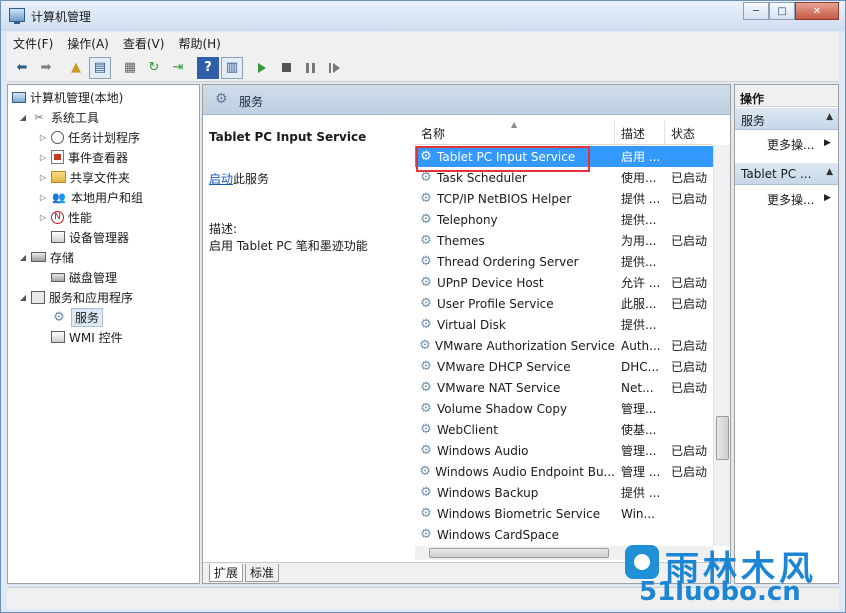  I want to click on service-name-cell: ⚙ TCP/IP NetBIOS Helper, so click(496, 198).